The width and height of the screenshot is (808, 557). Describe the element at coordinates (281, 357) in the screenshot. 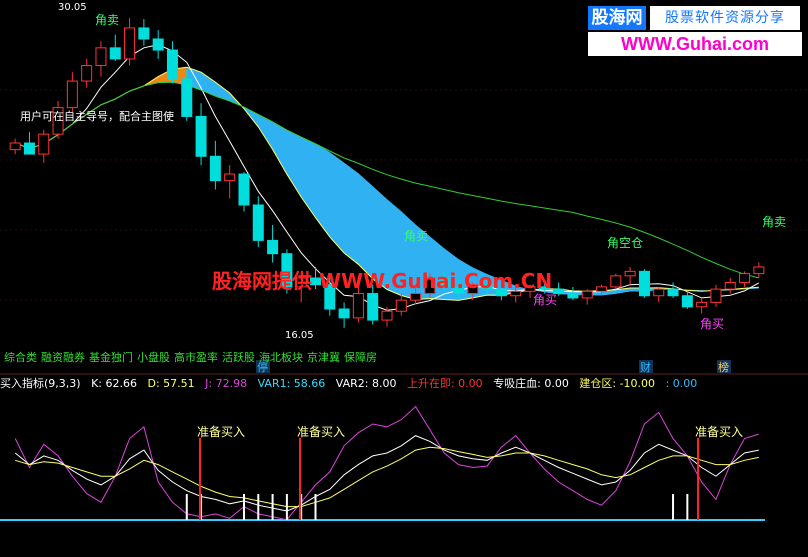

I see `concept-tag: 海北板块` at that location.